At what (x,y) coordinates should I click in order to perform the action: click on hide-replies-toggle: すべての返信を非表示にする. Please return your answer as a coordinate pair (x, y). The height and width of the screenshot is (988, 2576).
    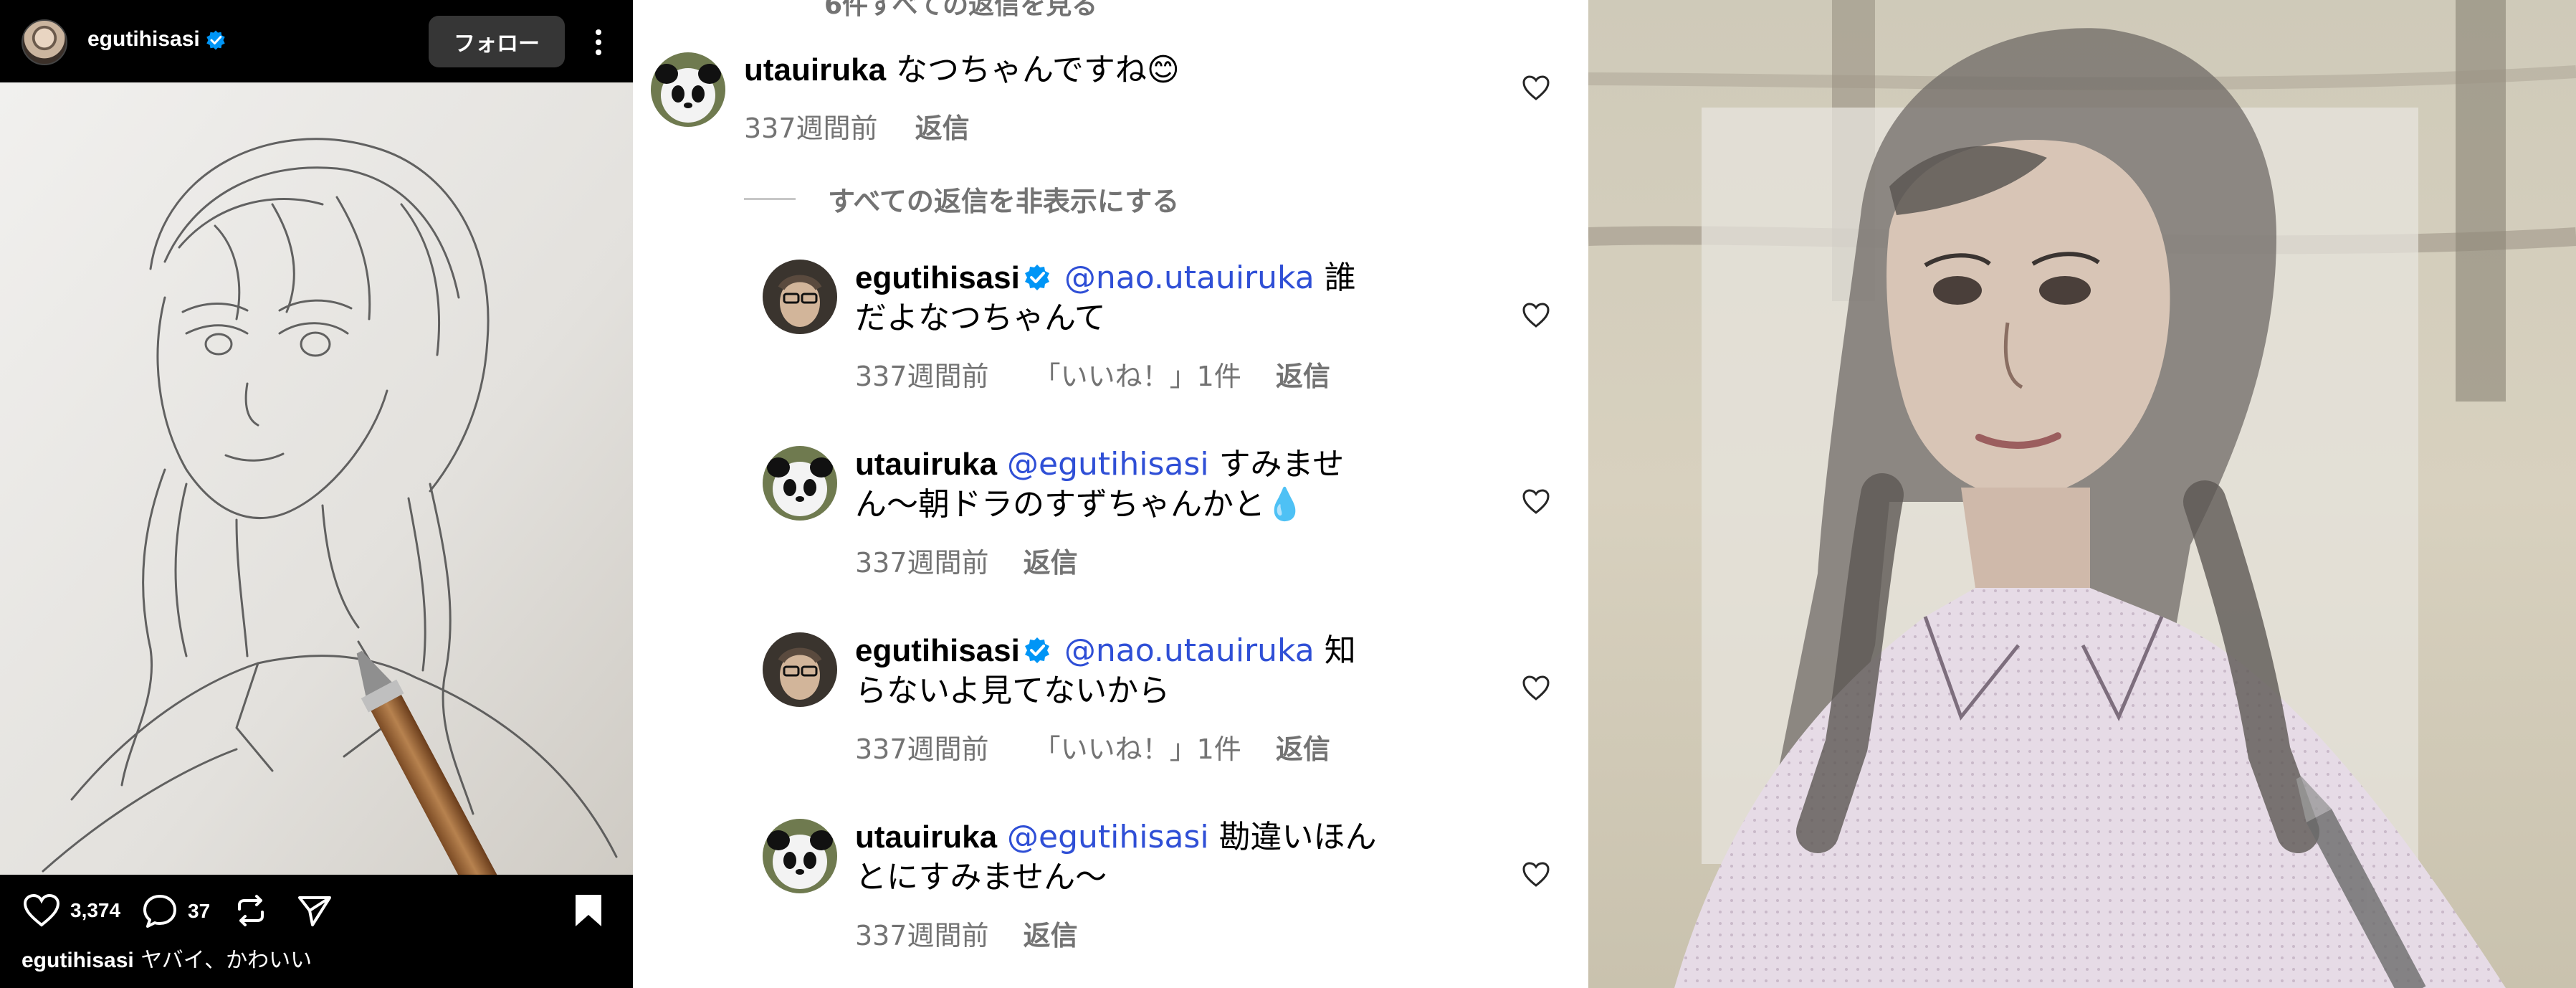
    Looking at the image, I should click on (961, 199).